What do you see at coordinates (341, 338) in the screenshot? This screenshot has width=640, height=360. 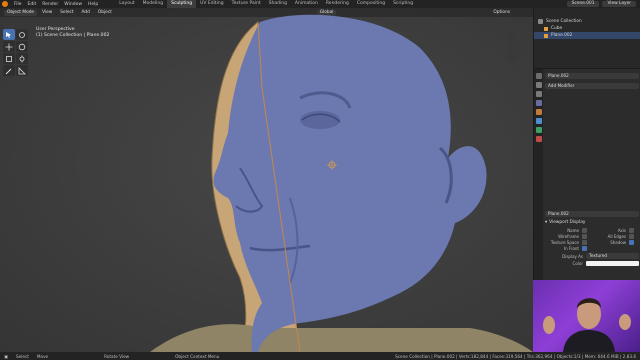 I see `shoulder` at bounding box center [341, 338].